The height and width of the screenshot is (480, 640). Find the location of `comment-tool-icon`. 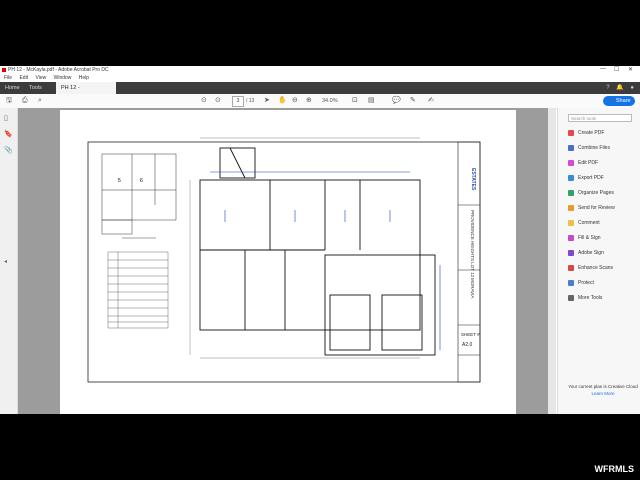

comment-tool-icon is located at coordinates (571, 222).